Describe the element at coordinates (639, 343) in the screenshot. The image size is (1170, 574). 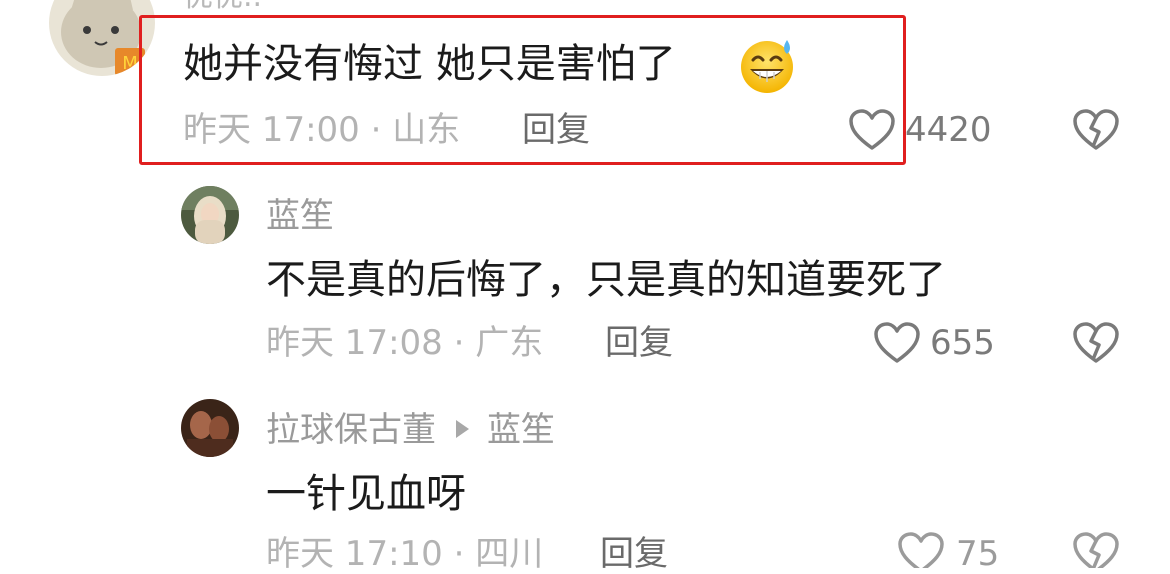
I see `comment-2-reply-button: 回复` at that location.